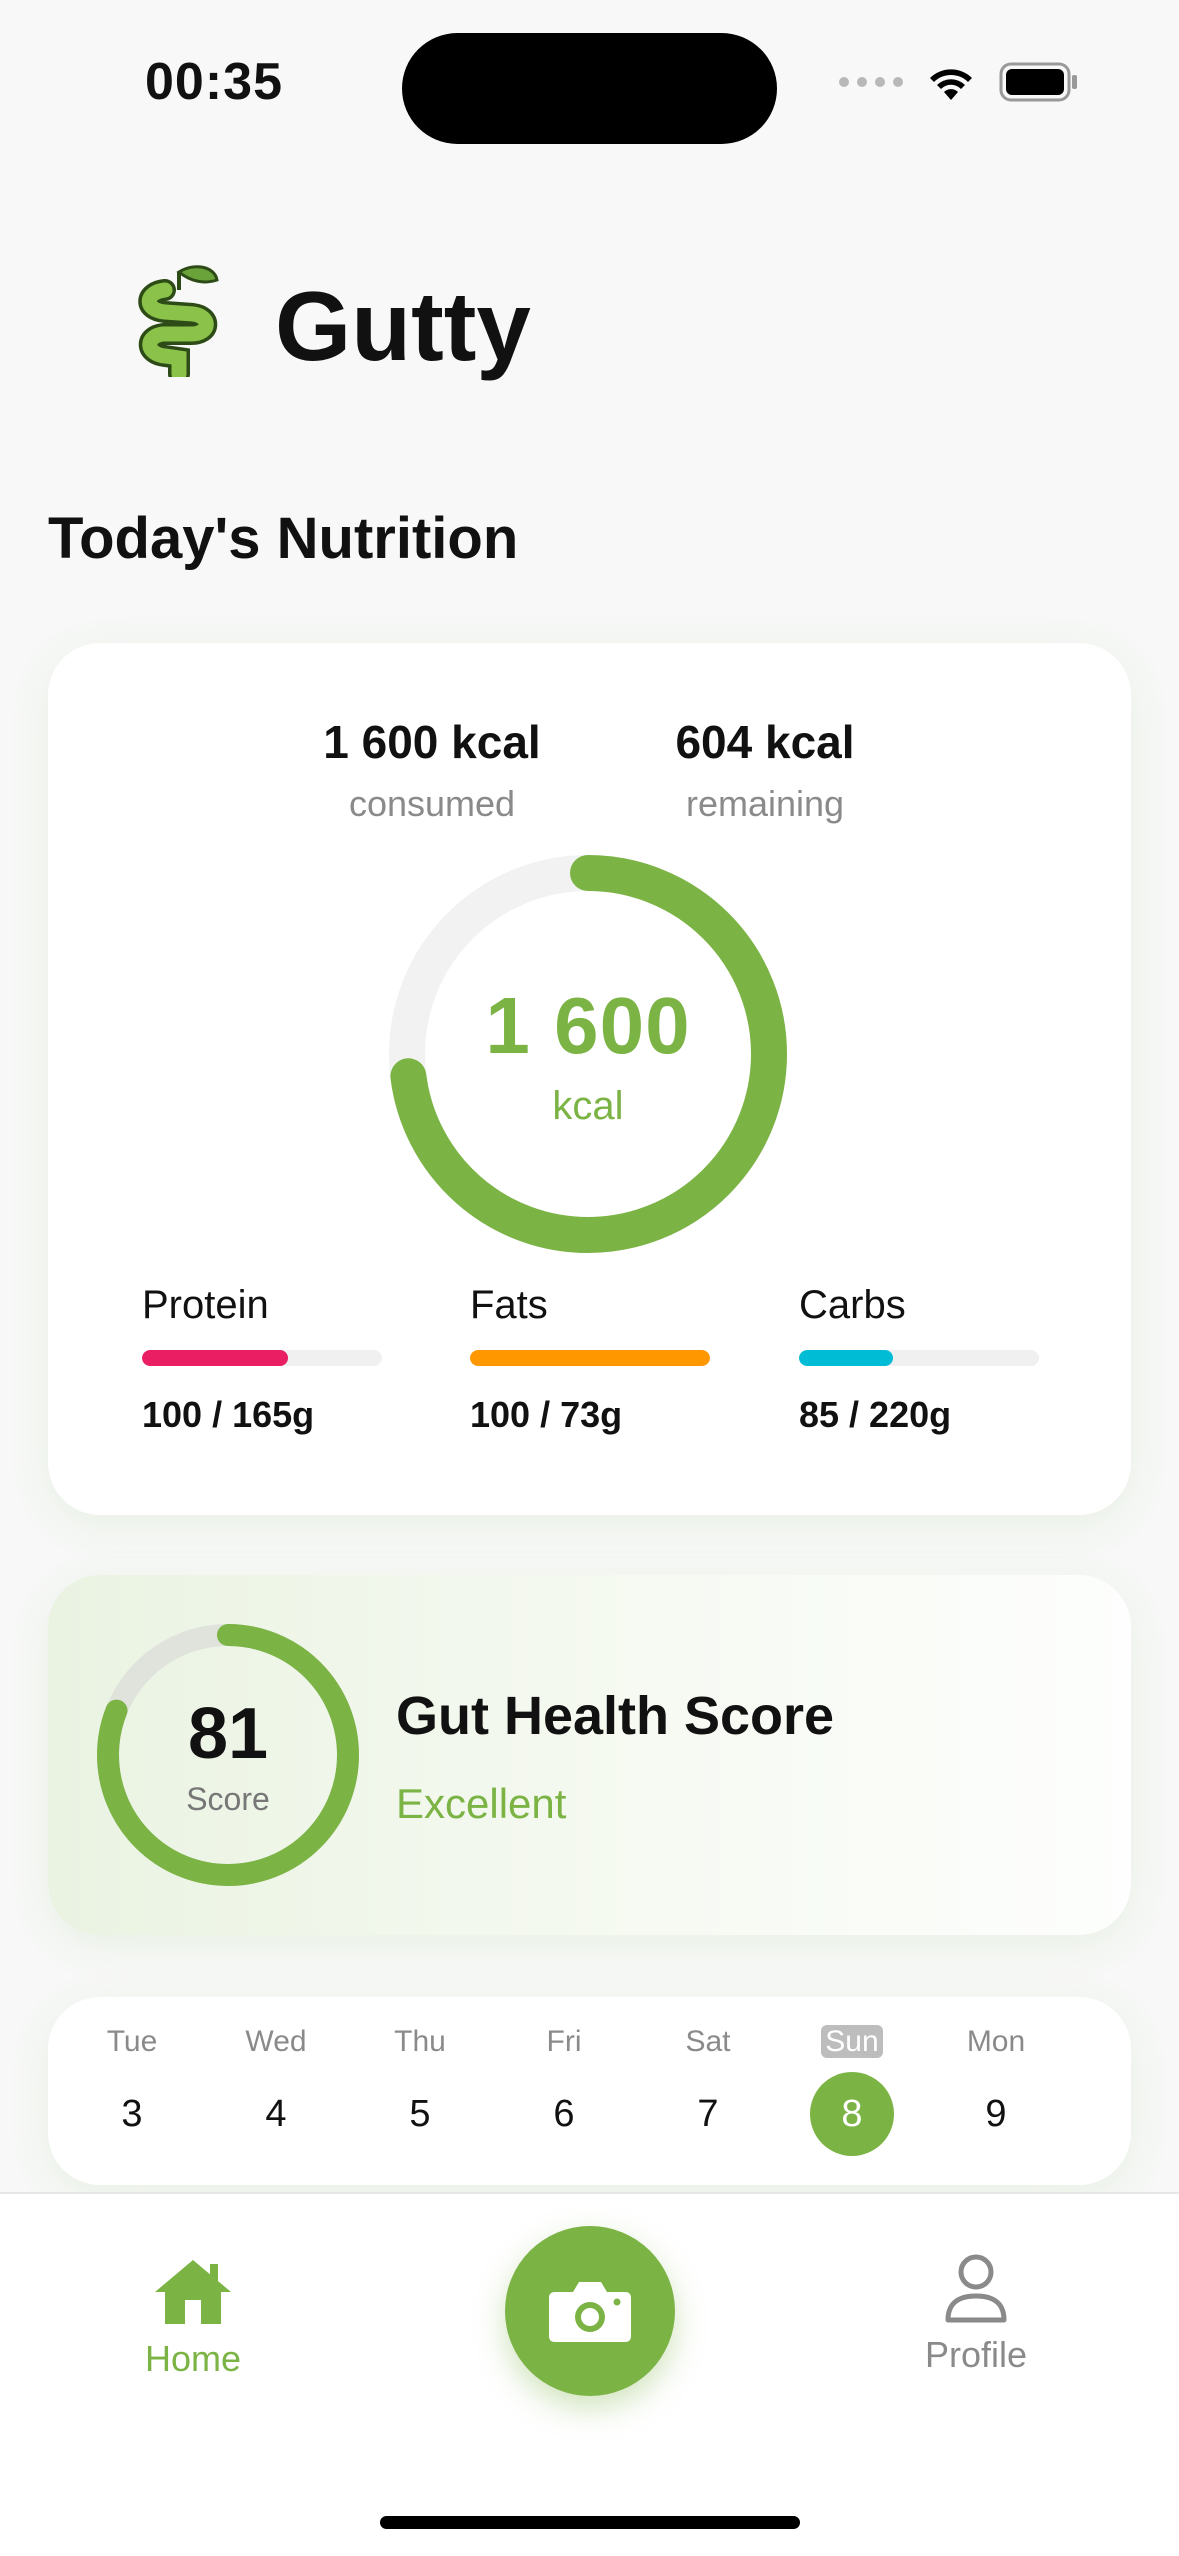 The image size is (1179, 2556). Describe the element at coordinates (852, 2042) in the screenshot. I see `day-name: Sun` at that location.